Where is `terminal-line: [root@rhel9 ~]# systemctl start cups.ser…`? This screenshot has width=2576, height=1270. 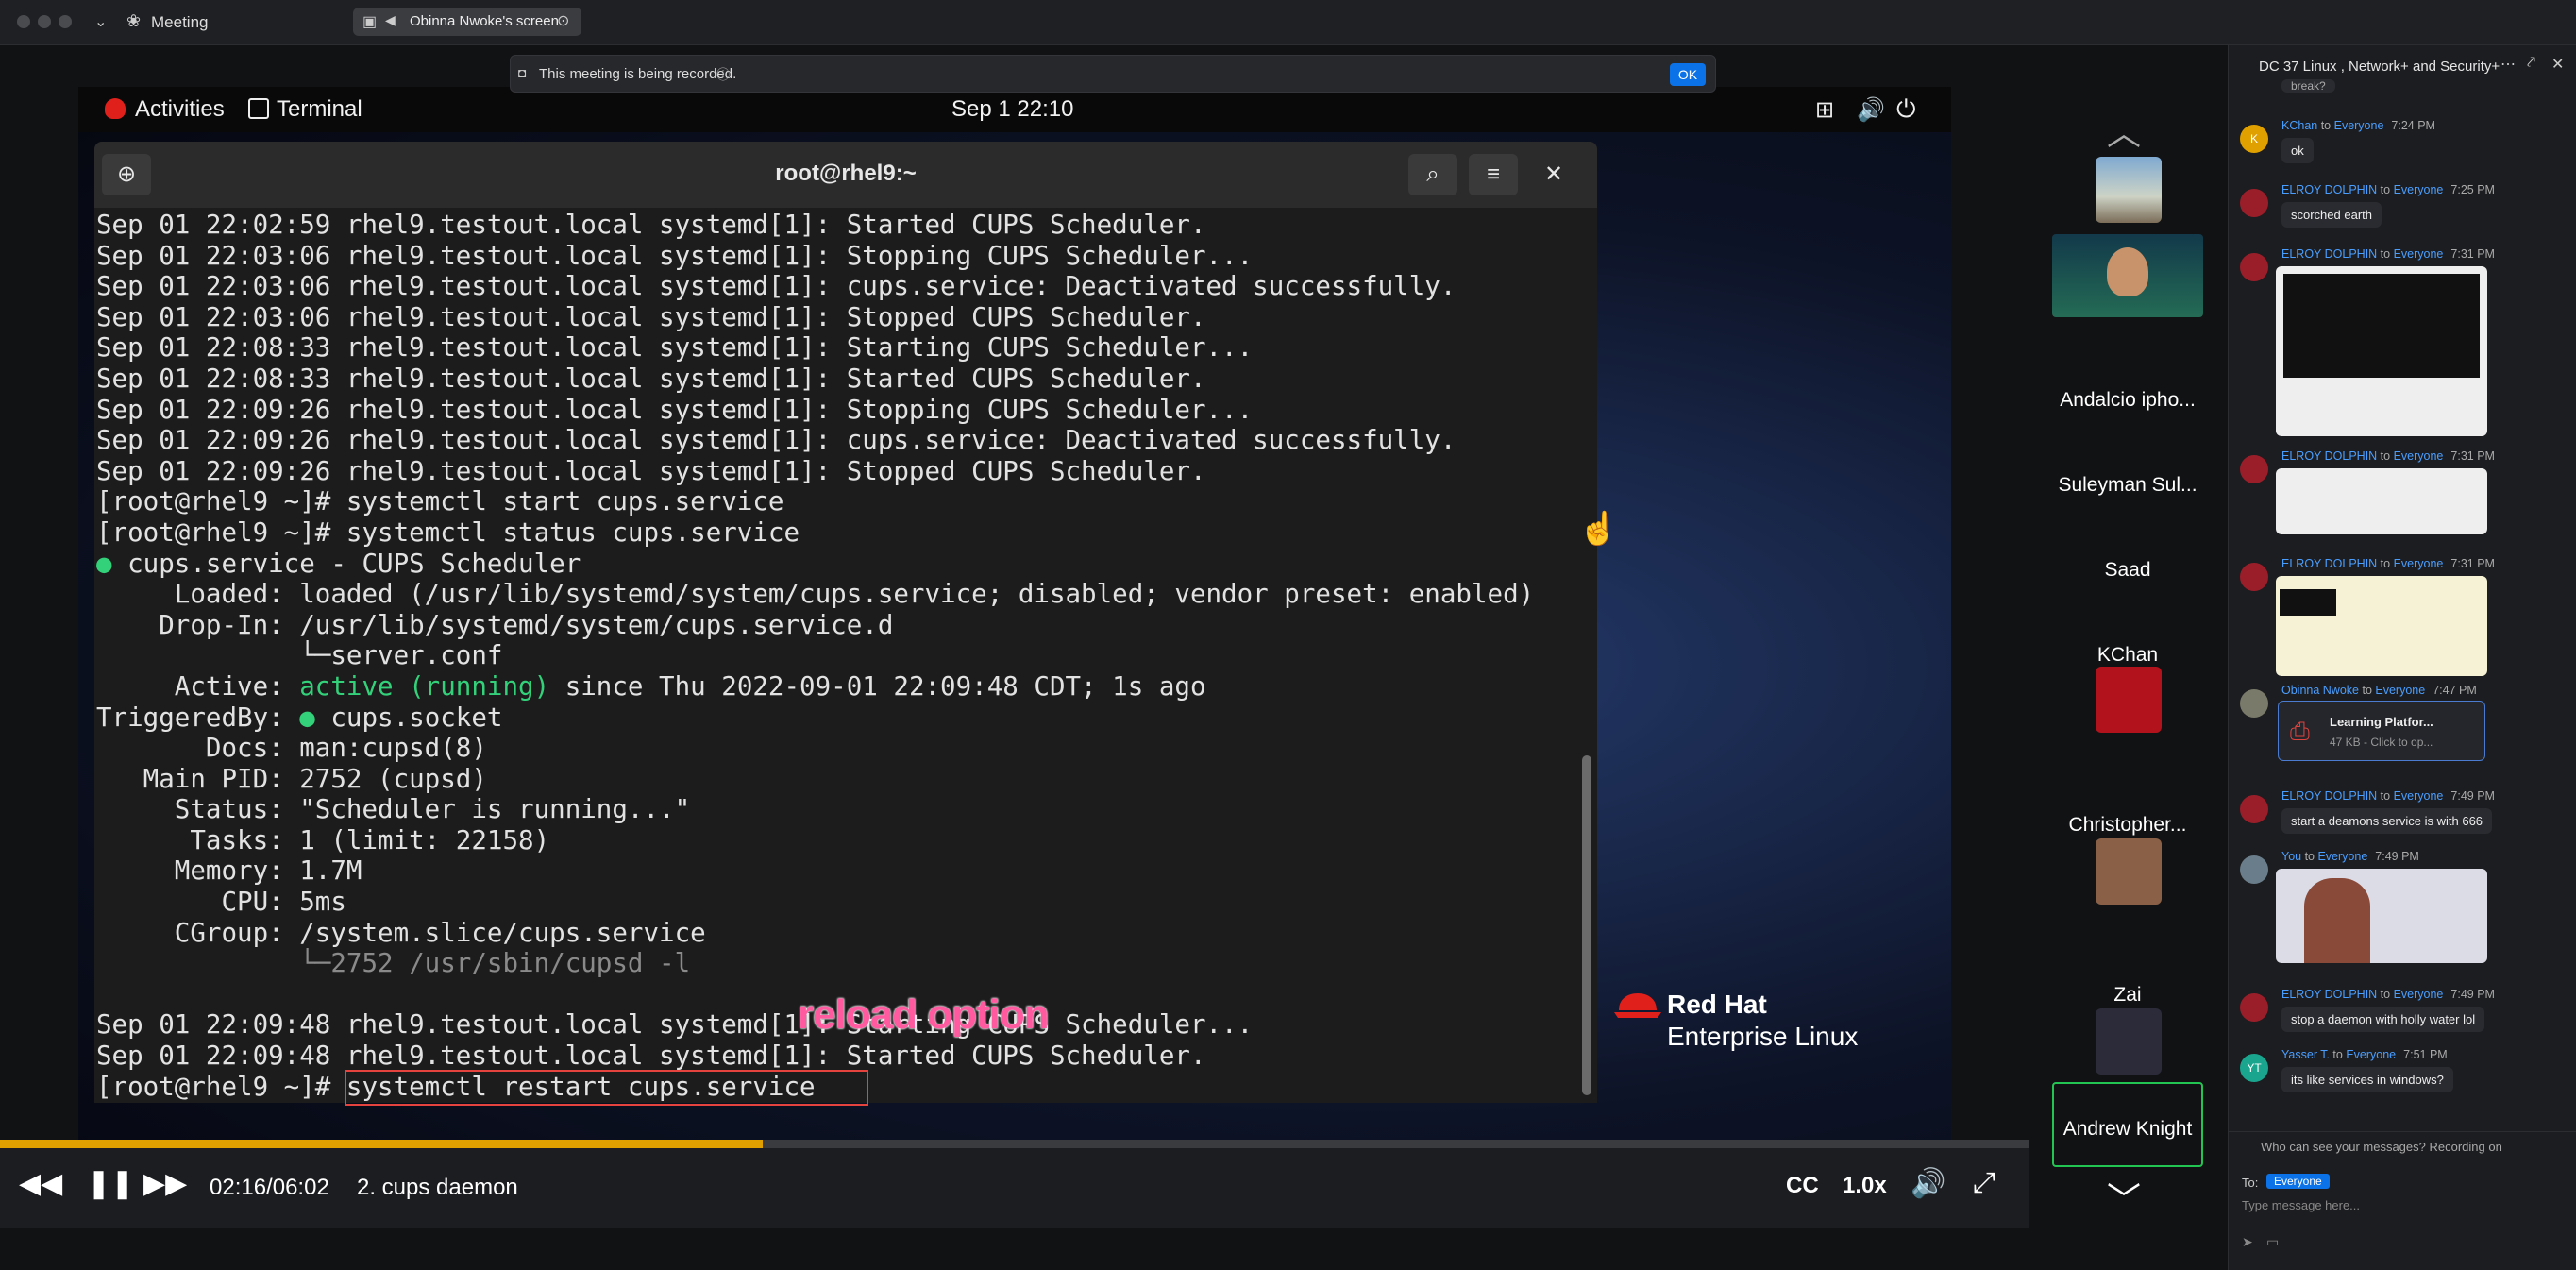 terminal-line: [root@rhel9 ~]# systemctl start cups.ser… is located at coordinates (440, 501).